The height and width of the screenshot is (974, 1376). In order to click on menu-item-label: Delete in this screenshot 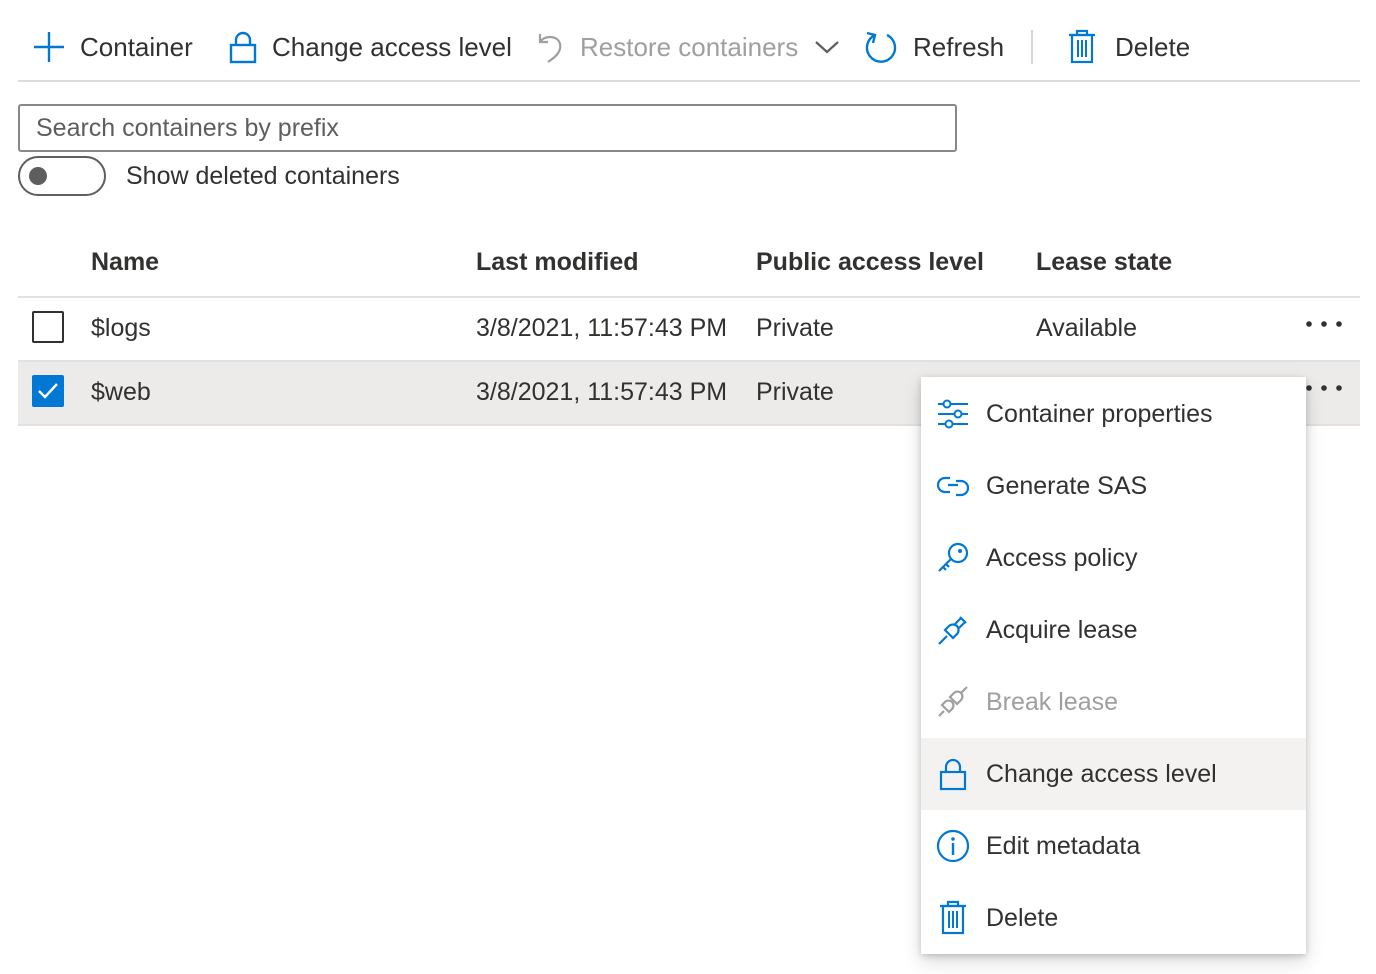, I will do `click(1022, 917)`.